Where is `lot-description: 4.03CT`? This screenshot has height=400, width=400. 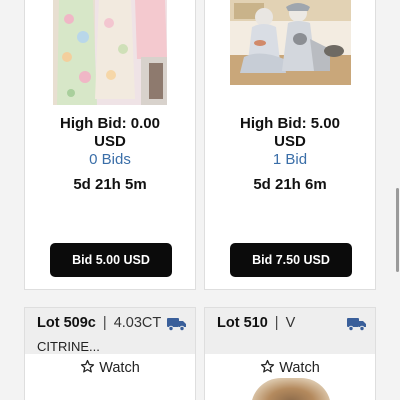
lot-description: 4.03CT is located at coordinates (137, 323).